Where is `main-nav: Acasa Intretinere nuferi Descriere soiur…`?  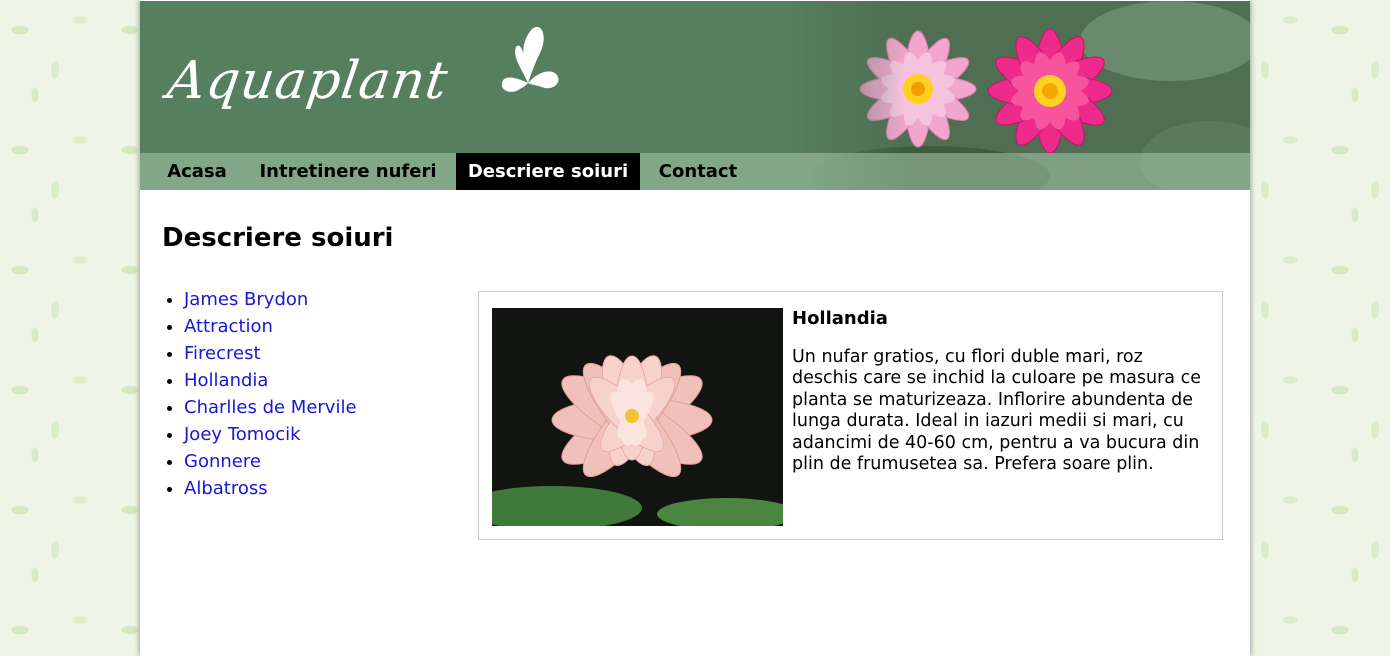
main-nav: Acasa Intretinere nuferi Descriere soiur… is located at coordinates (695, 171).